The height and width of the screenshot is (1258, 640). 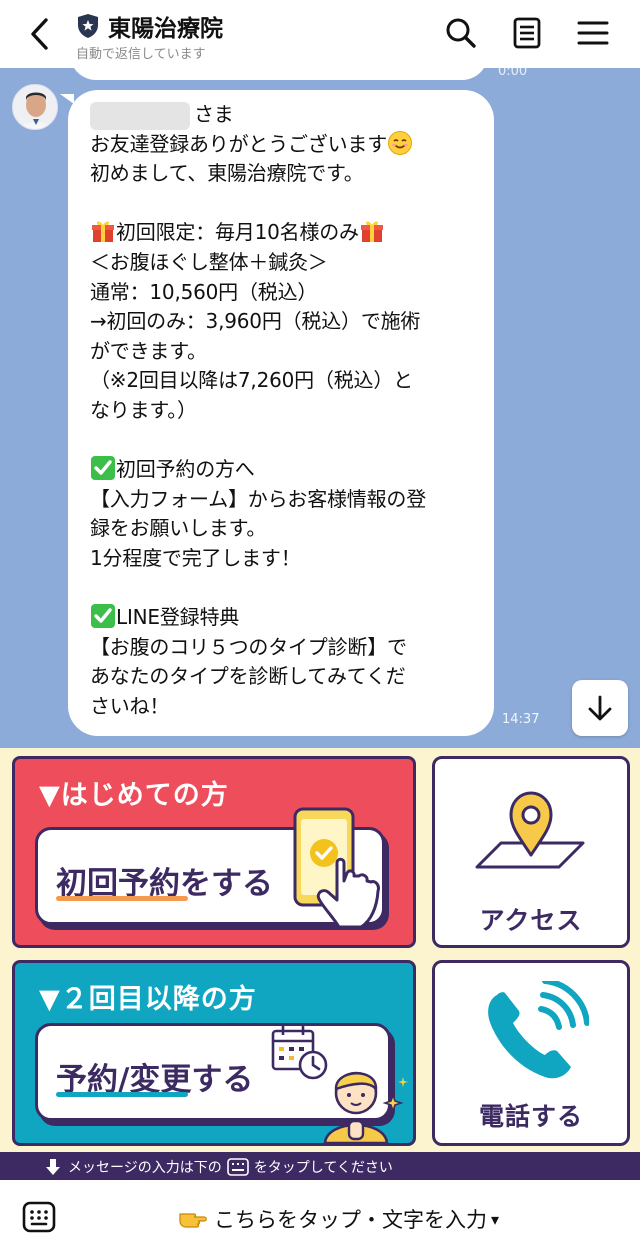 What do you see at coordinates (134, 795) in the screenshot?
I see `first-time-heading: ▼はじめての方` at bounding box center [134, 795].